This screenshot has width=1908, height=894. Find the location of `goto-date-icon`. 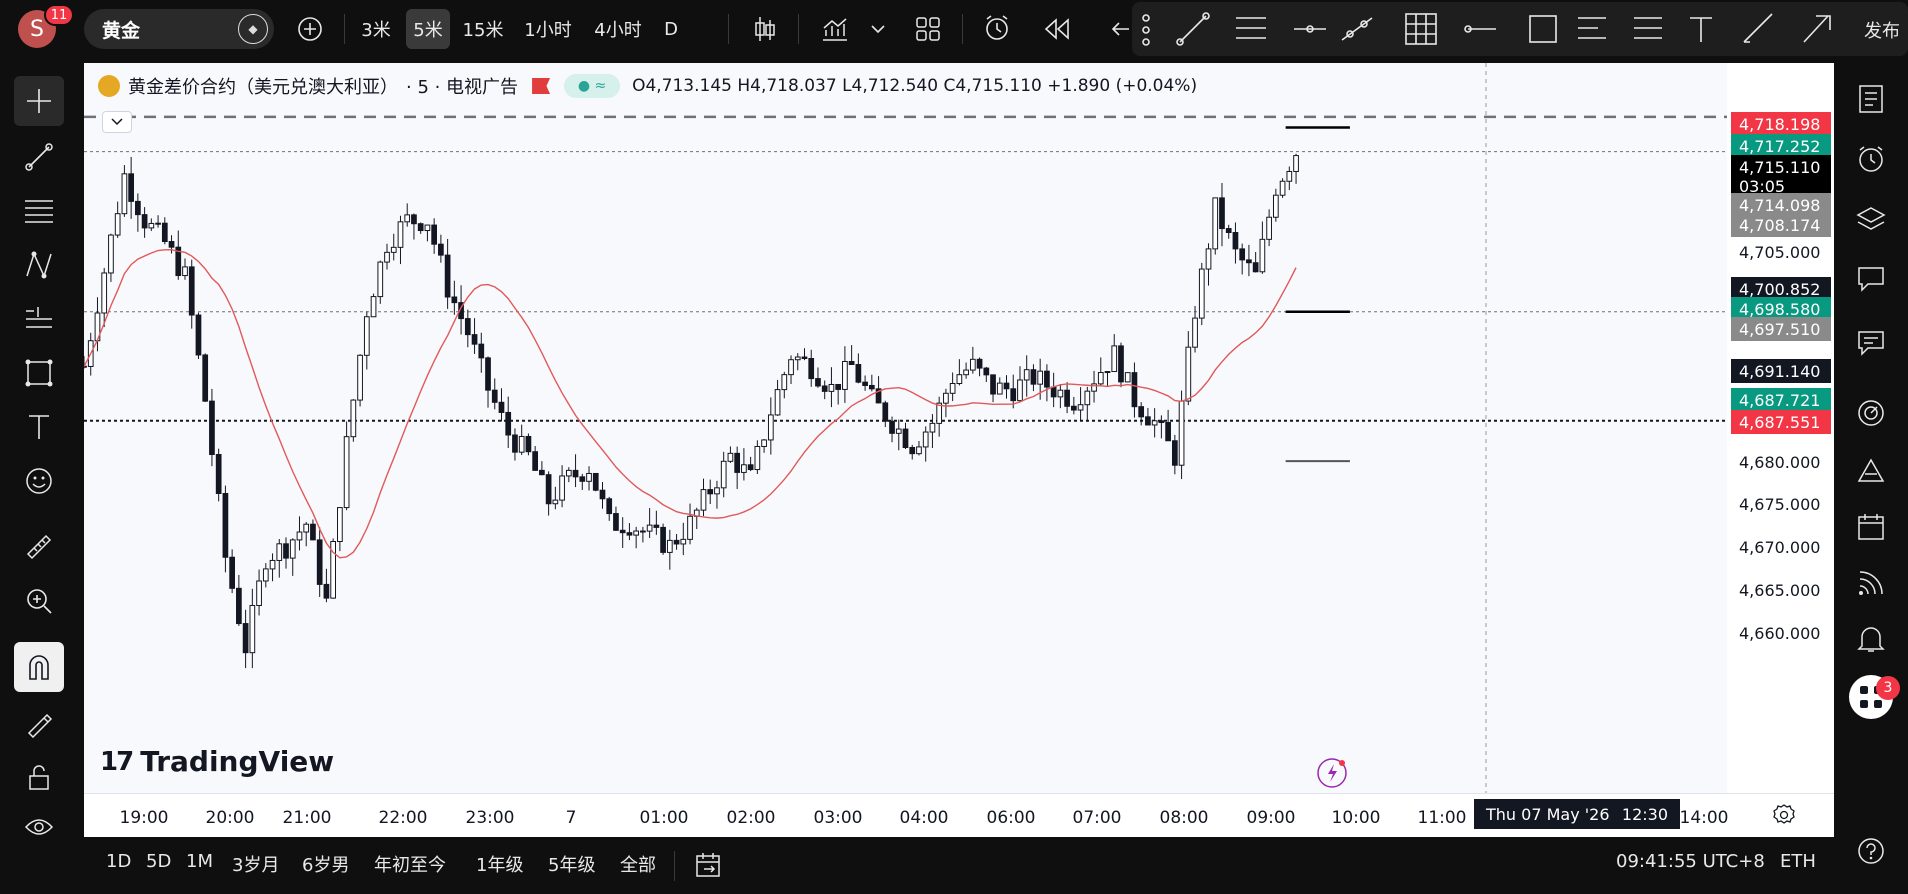

goto-date-icon is located at coordinates (709, 866).